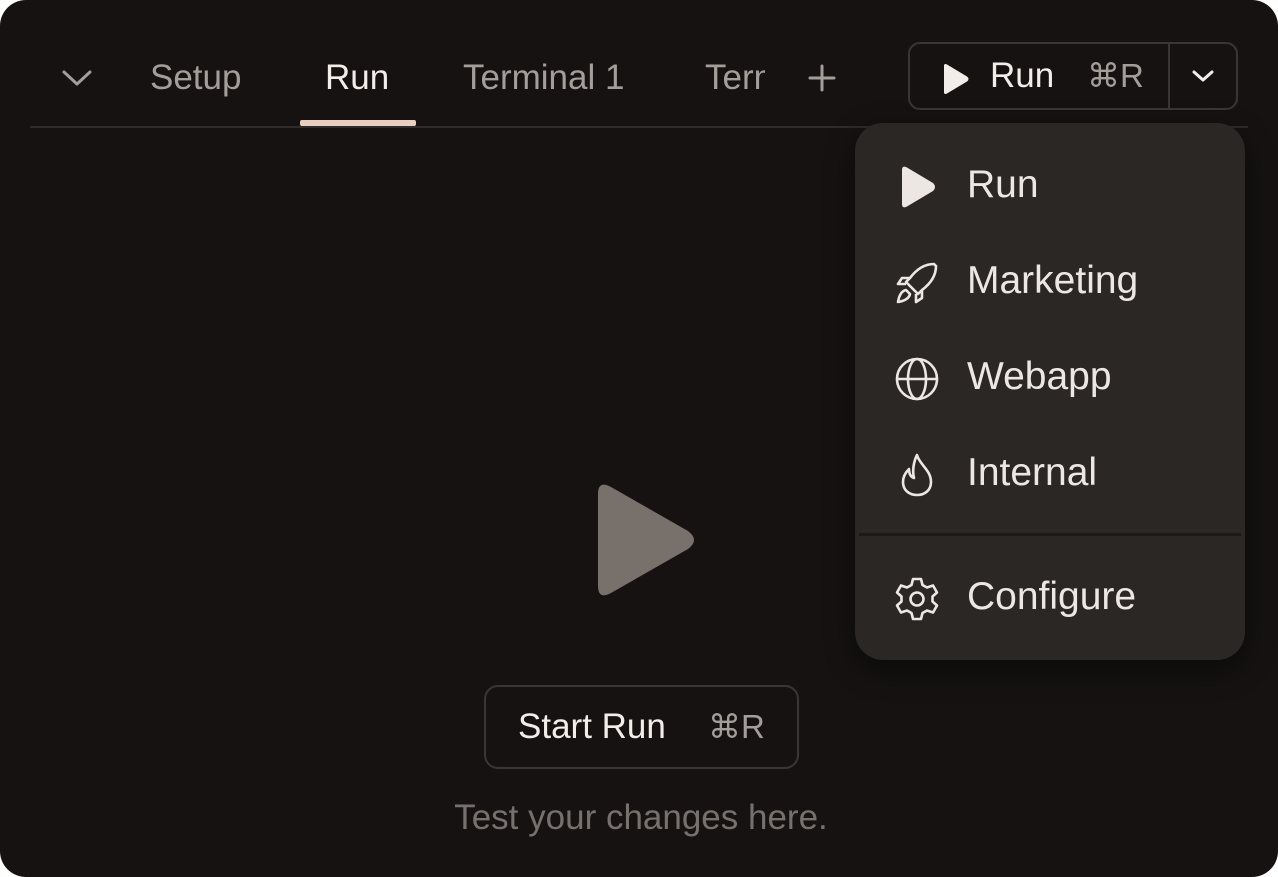  Describe the element at coordinates (639, 64) in the screenshot. I see `tab-bar: Setup Run Terminal 1 Terminal 2 Run ⌘R` at that location.